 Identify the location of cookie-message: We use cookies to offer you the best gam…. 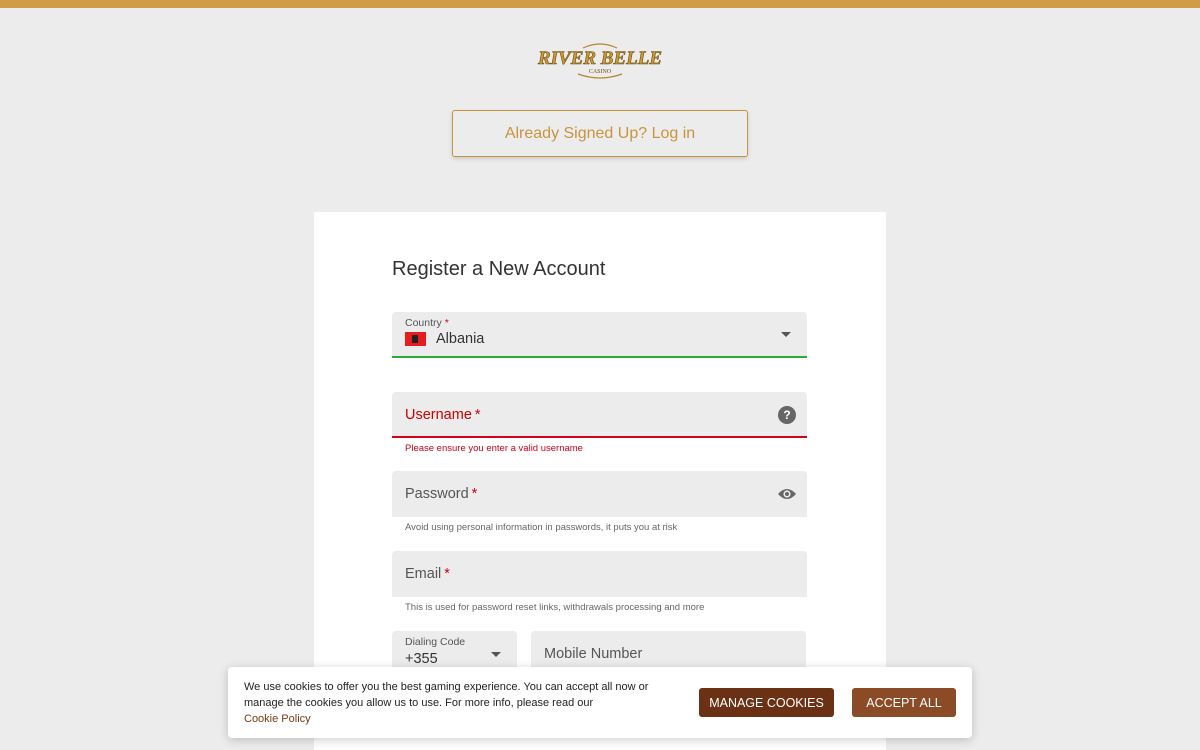
(454, 703).